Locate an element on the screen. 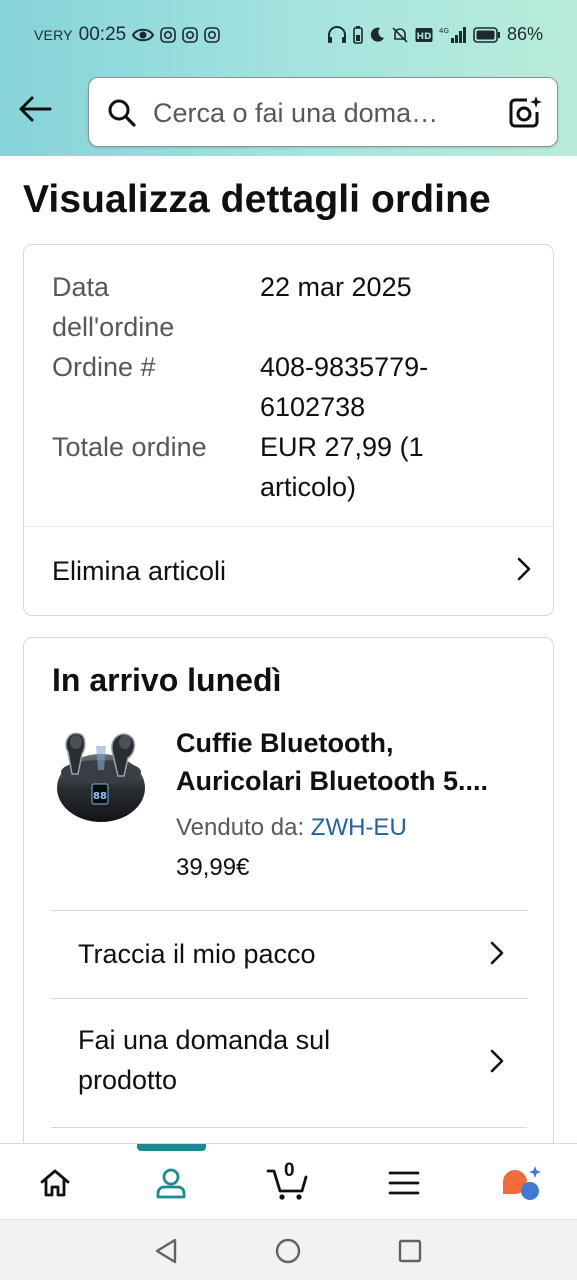 The image size is (577, 1280). svg-text: HD is located at coordinates (423, 37).